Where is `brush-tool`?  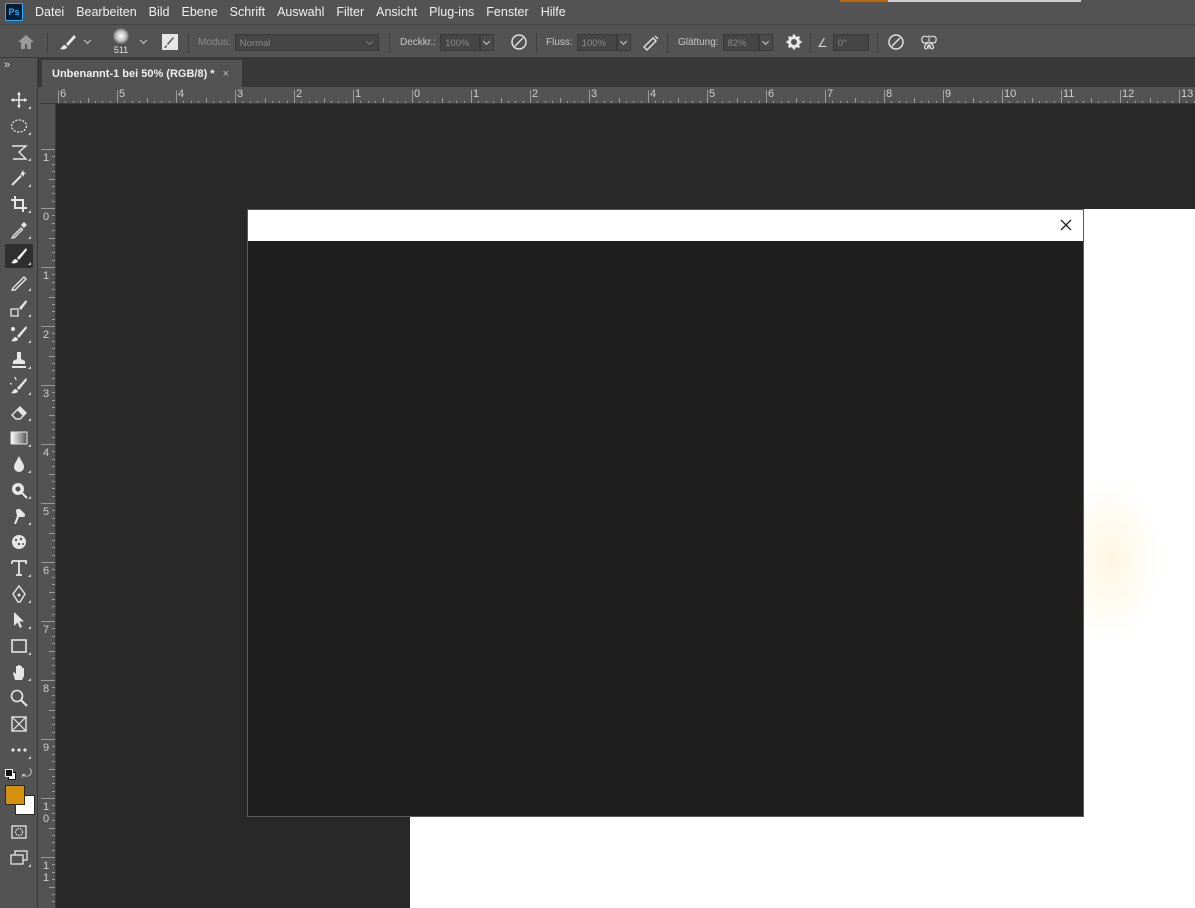
brush-tool is located at coordinates (19, 256).